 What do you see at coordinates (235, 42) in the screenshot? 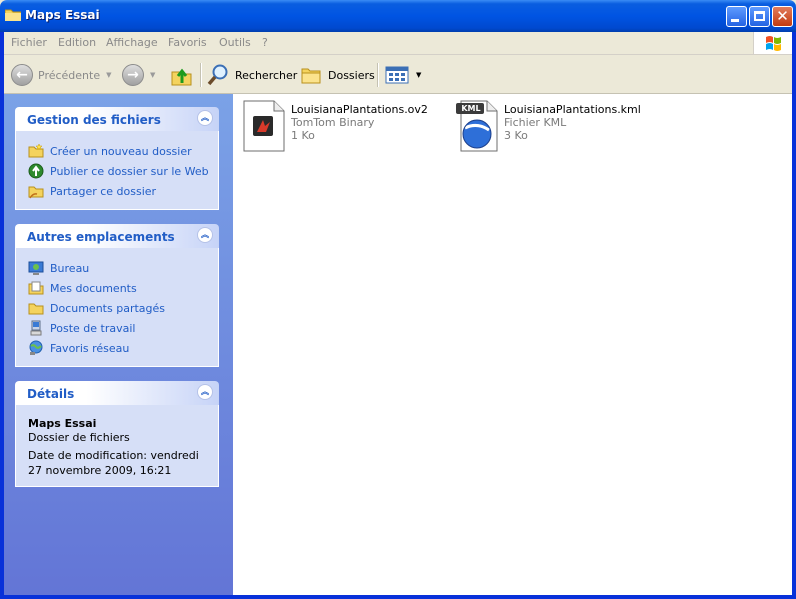
I see `menu-outils: Outils` at bounding box center [235, 42].